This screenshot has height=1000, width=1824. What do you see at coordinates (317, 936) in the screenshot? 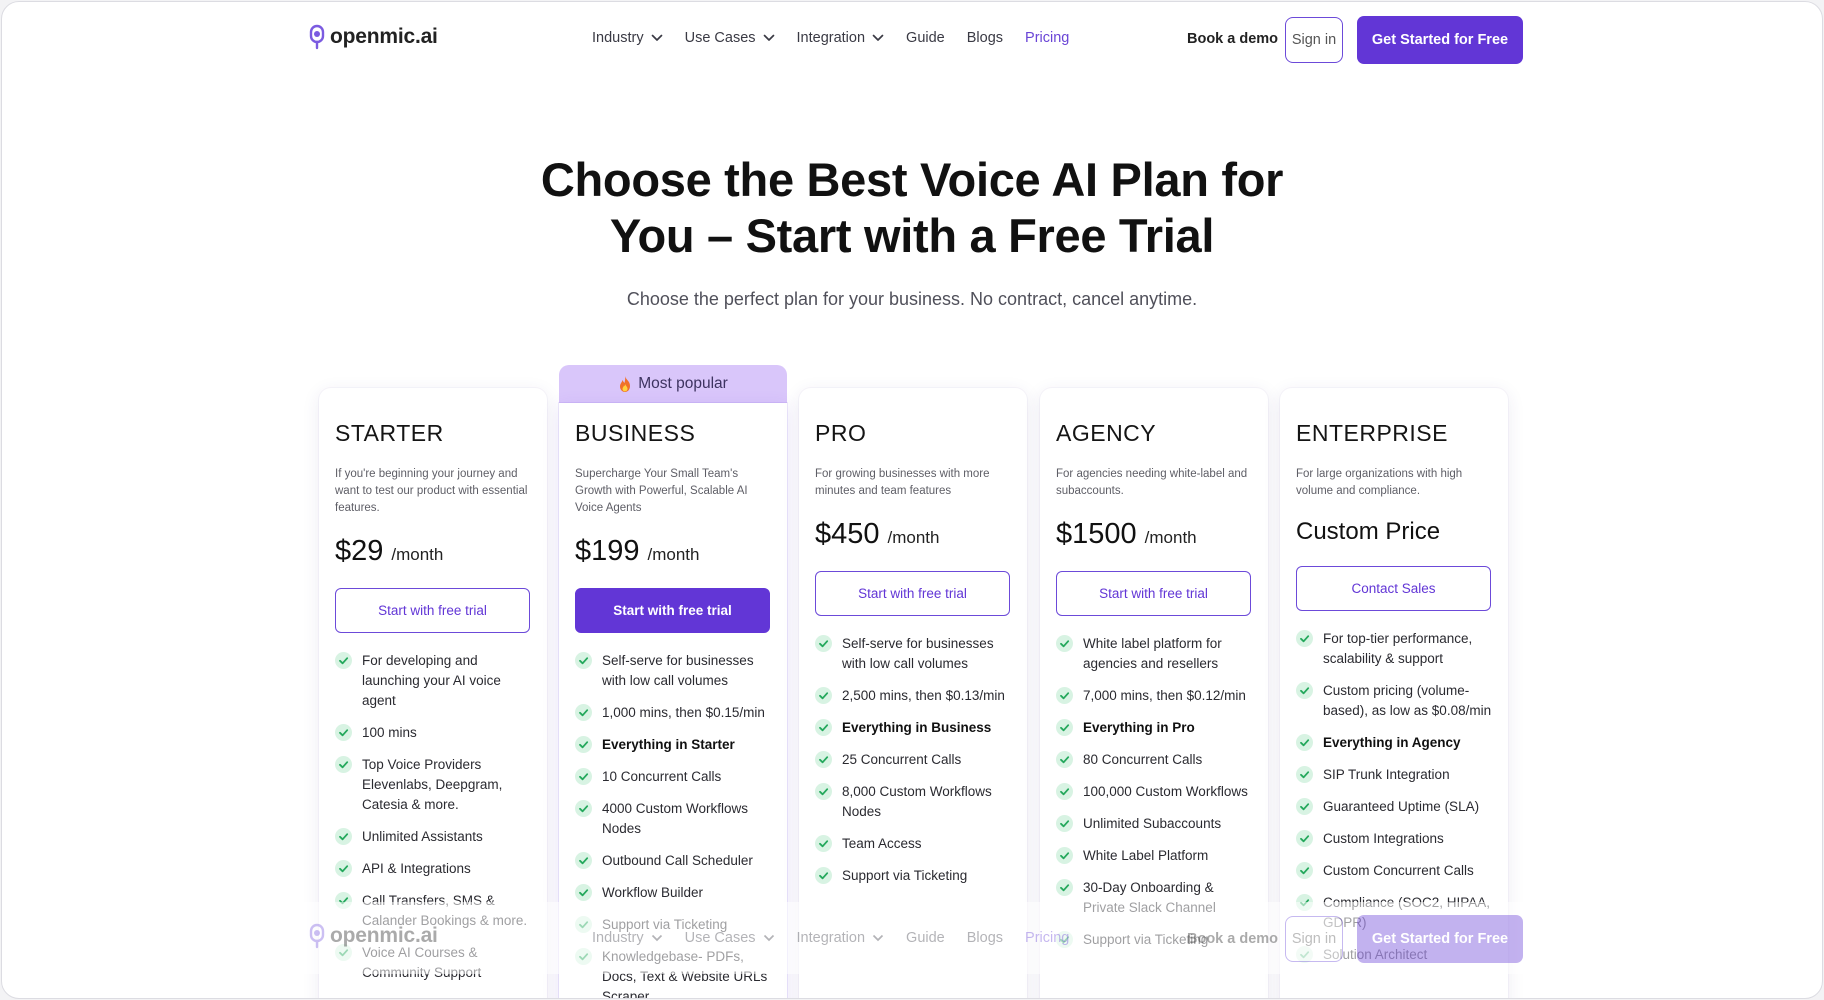
I see `logo-mic-icon` at bounding box center [317, 936].